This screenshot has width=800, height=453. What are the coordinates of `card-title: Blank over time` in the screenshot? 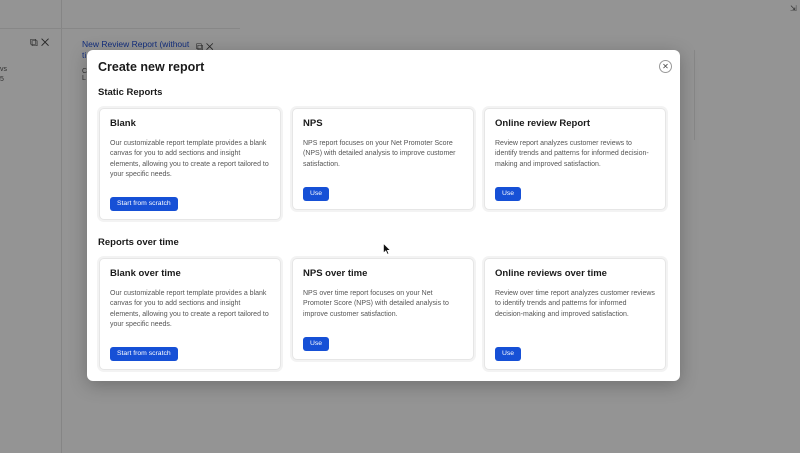 It's located at (145, 273).